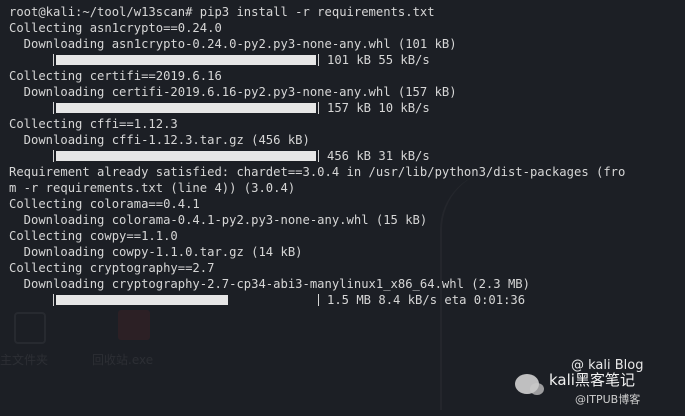 The image size is (685, 416). I want to click on home-folder-icon, so click(30, 328).